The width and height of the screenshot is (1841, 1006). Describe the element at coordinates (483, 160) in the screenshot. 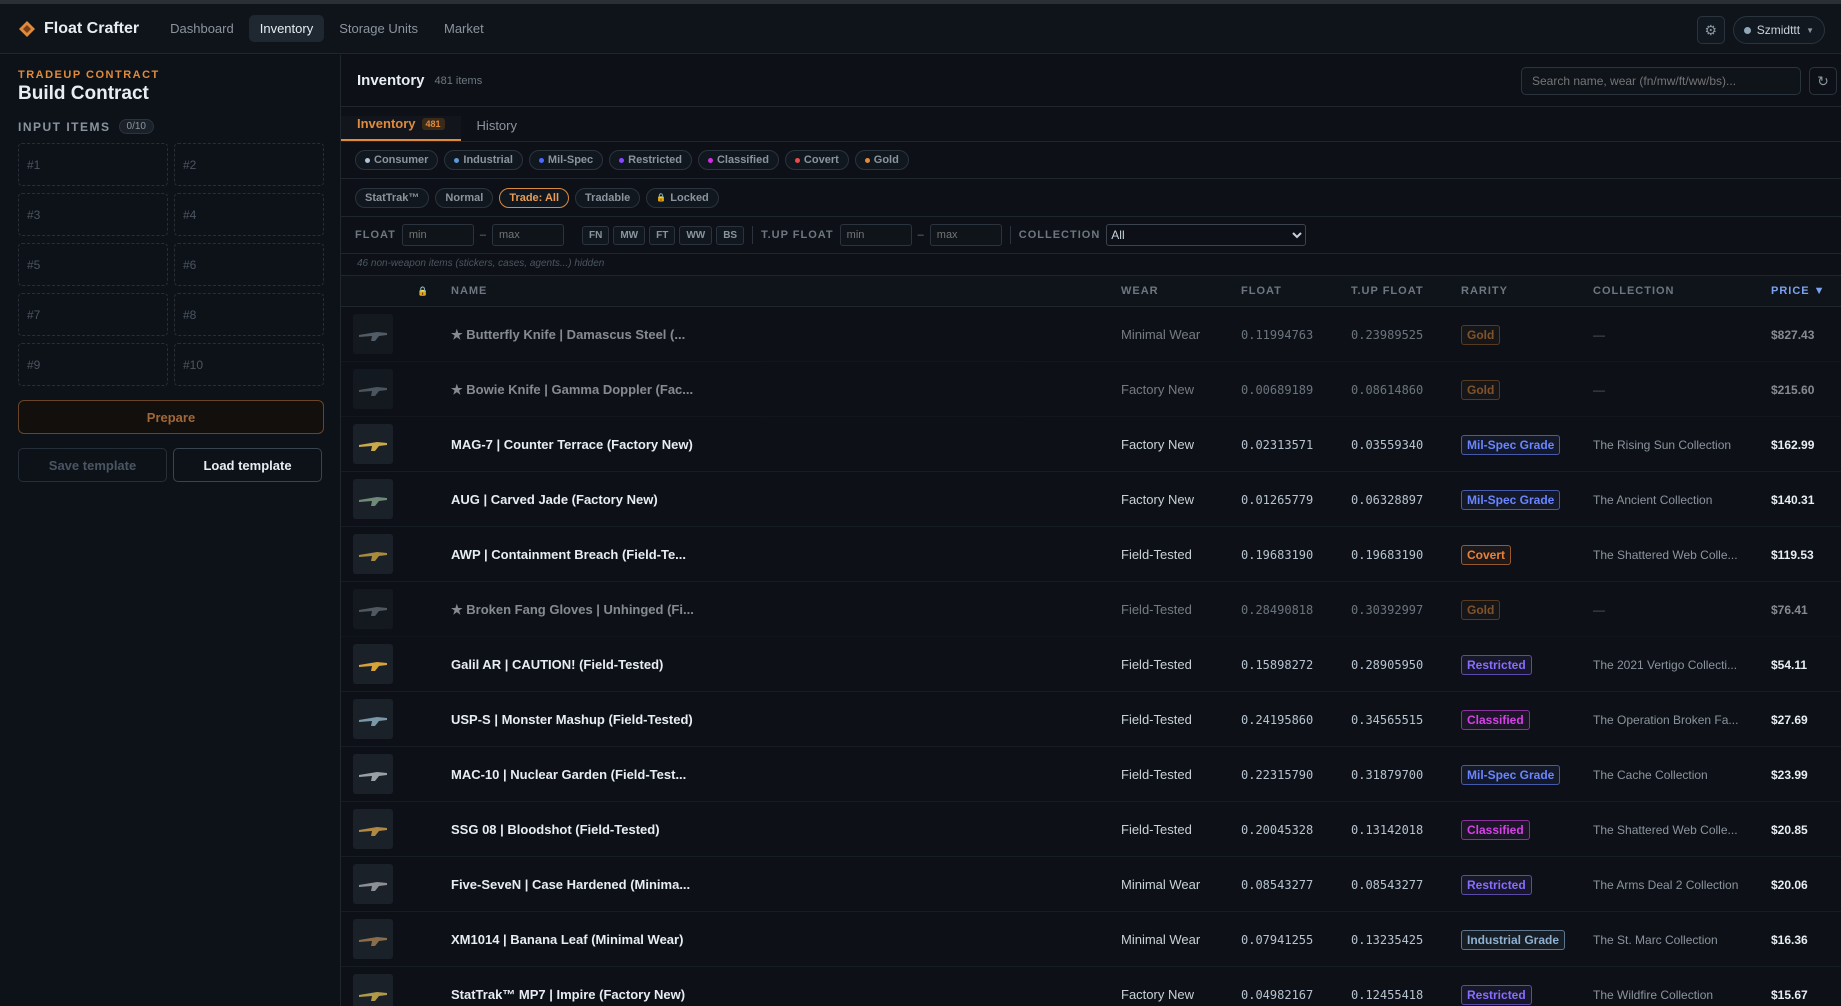

I see `chip-industrial: Industrial` at that location.